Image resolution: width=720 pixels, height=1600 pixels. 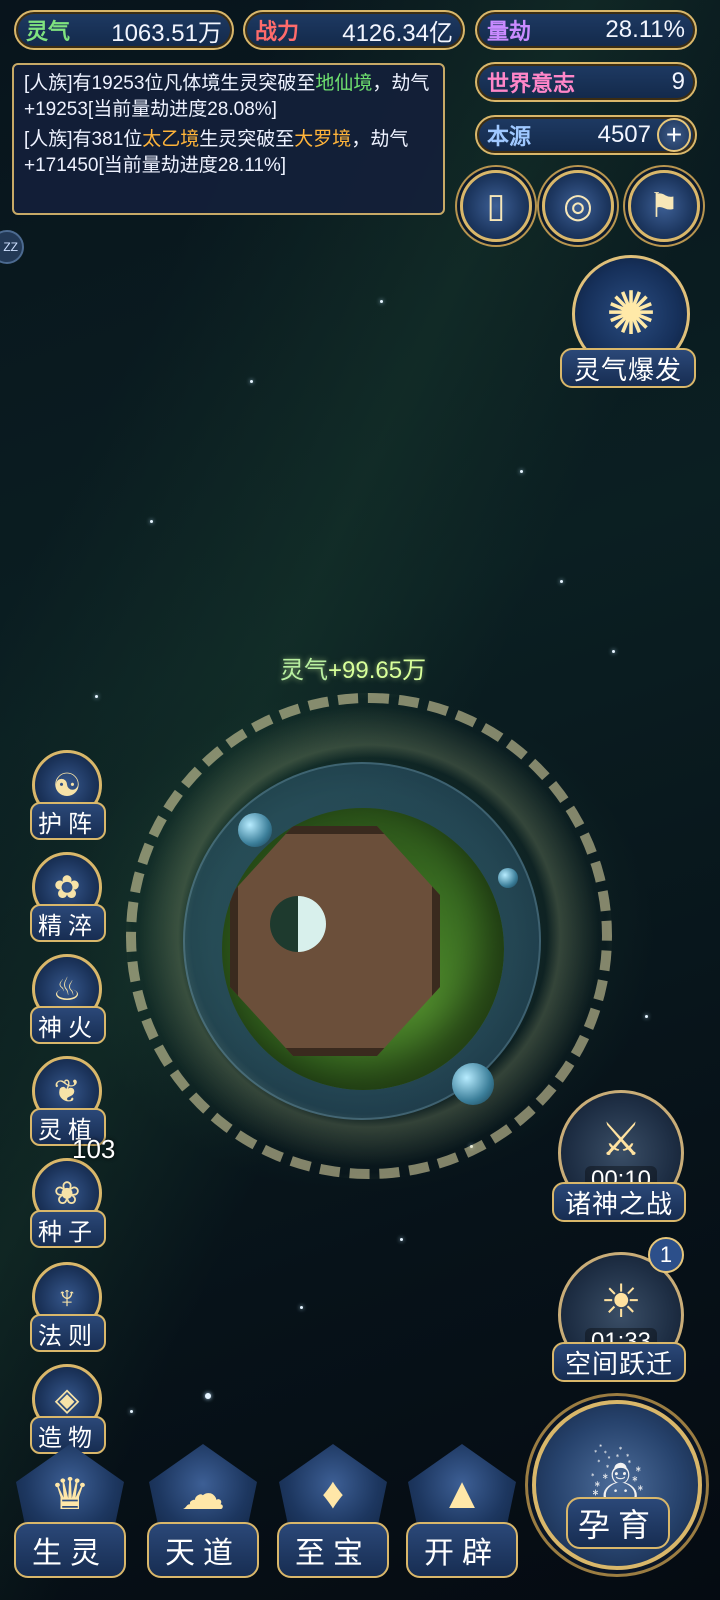 What do you see at coordinates (631, 313) in the screenshot?
I see `starburst-icon: ✺` at bounding box center [631, 313].